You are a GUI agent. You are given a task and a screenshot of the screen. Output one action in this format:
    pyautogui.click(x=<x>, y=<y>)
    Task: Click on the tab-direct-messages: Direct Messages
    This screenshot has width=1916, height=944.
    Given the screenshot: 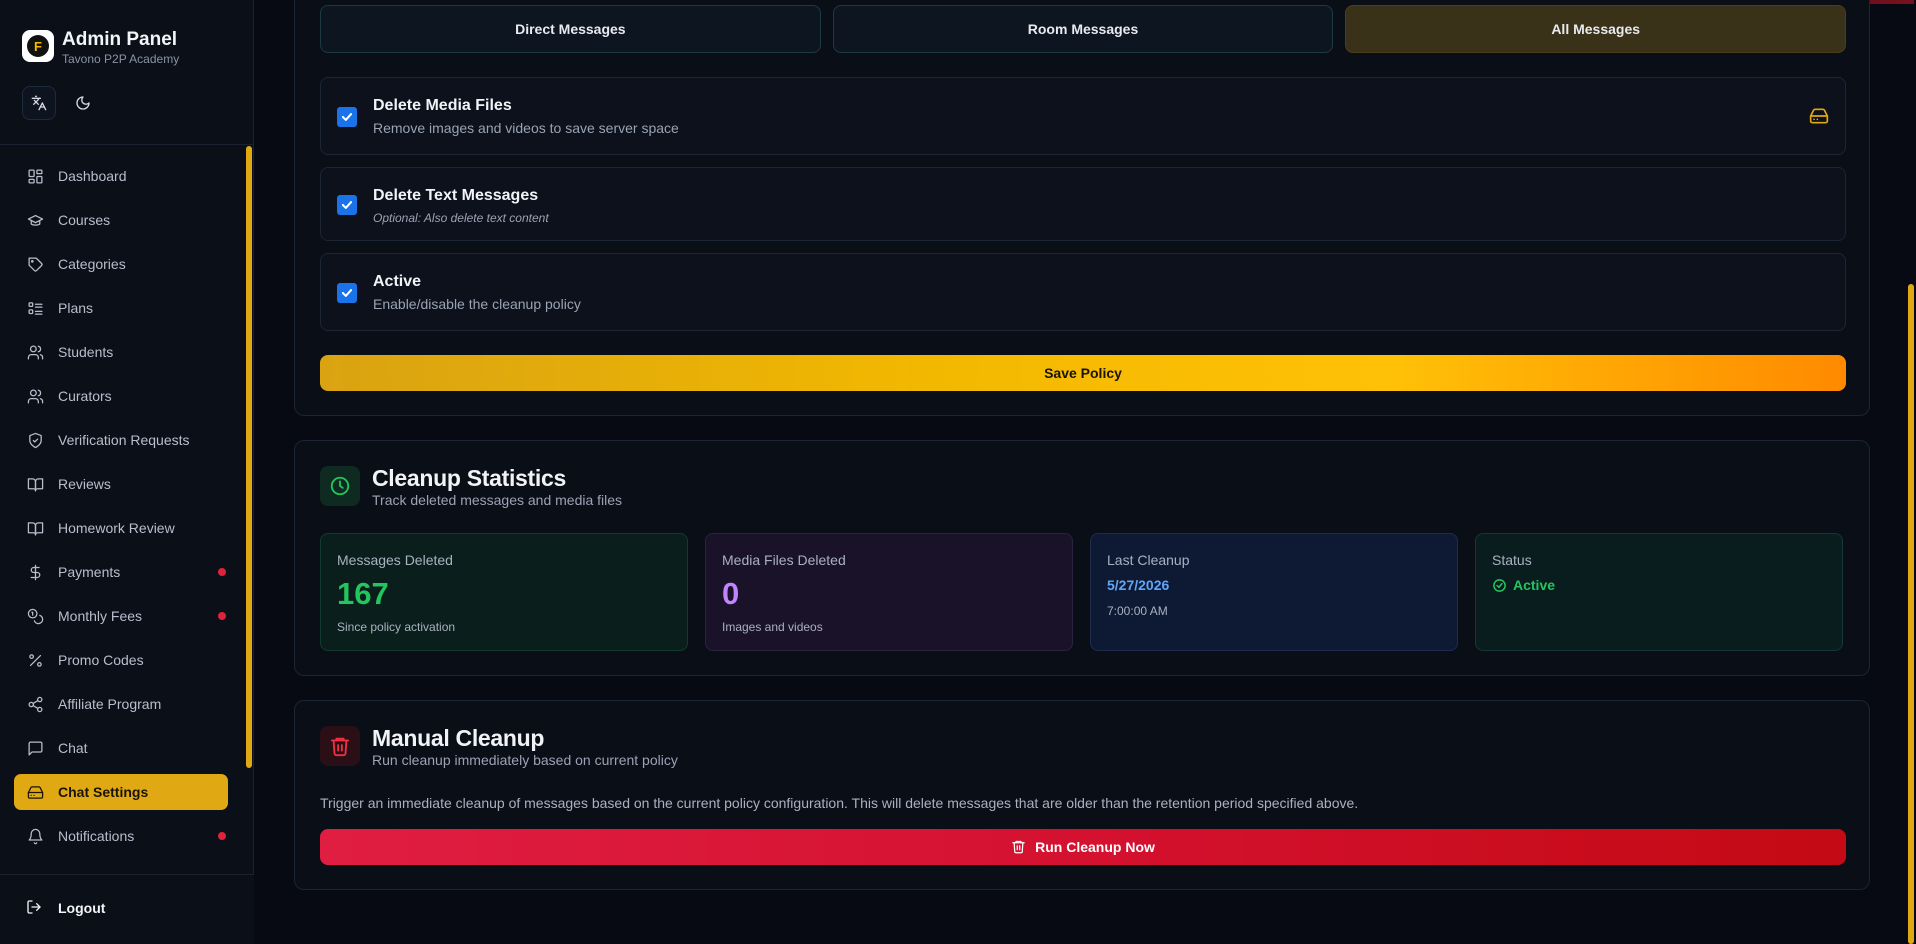 What is the action you would take?
    pyautogui.click(x=570, y=29)
    